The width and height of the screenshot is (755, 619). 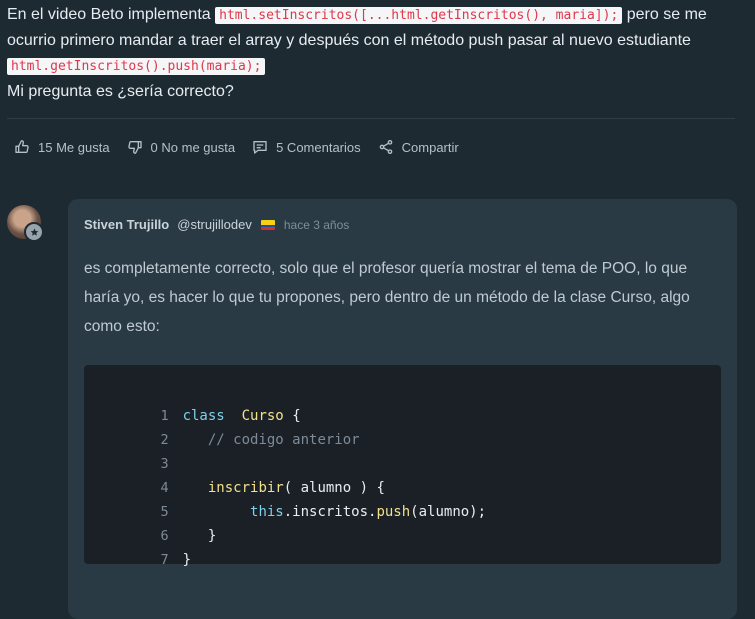 What do you see at coordinates (221, 426) in the screenshot?
I see `code-line: 2 // codigo anterior` at bounding box center [221, 426].